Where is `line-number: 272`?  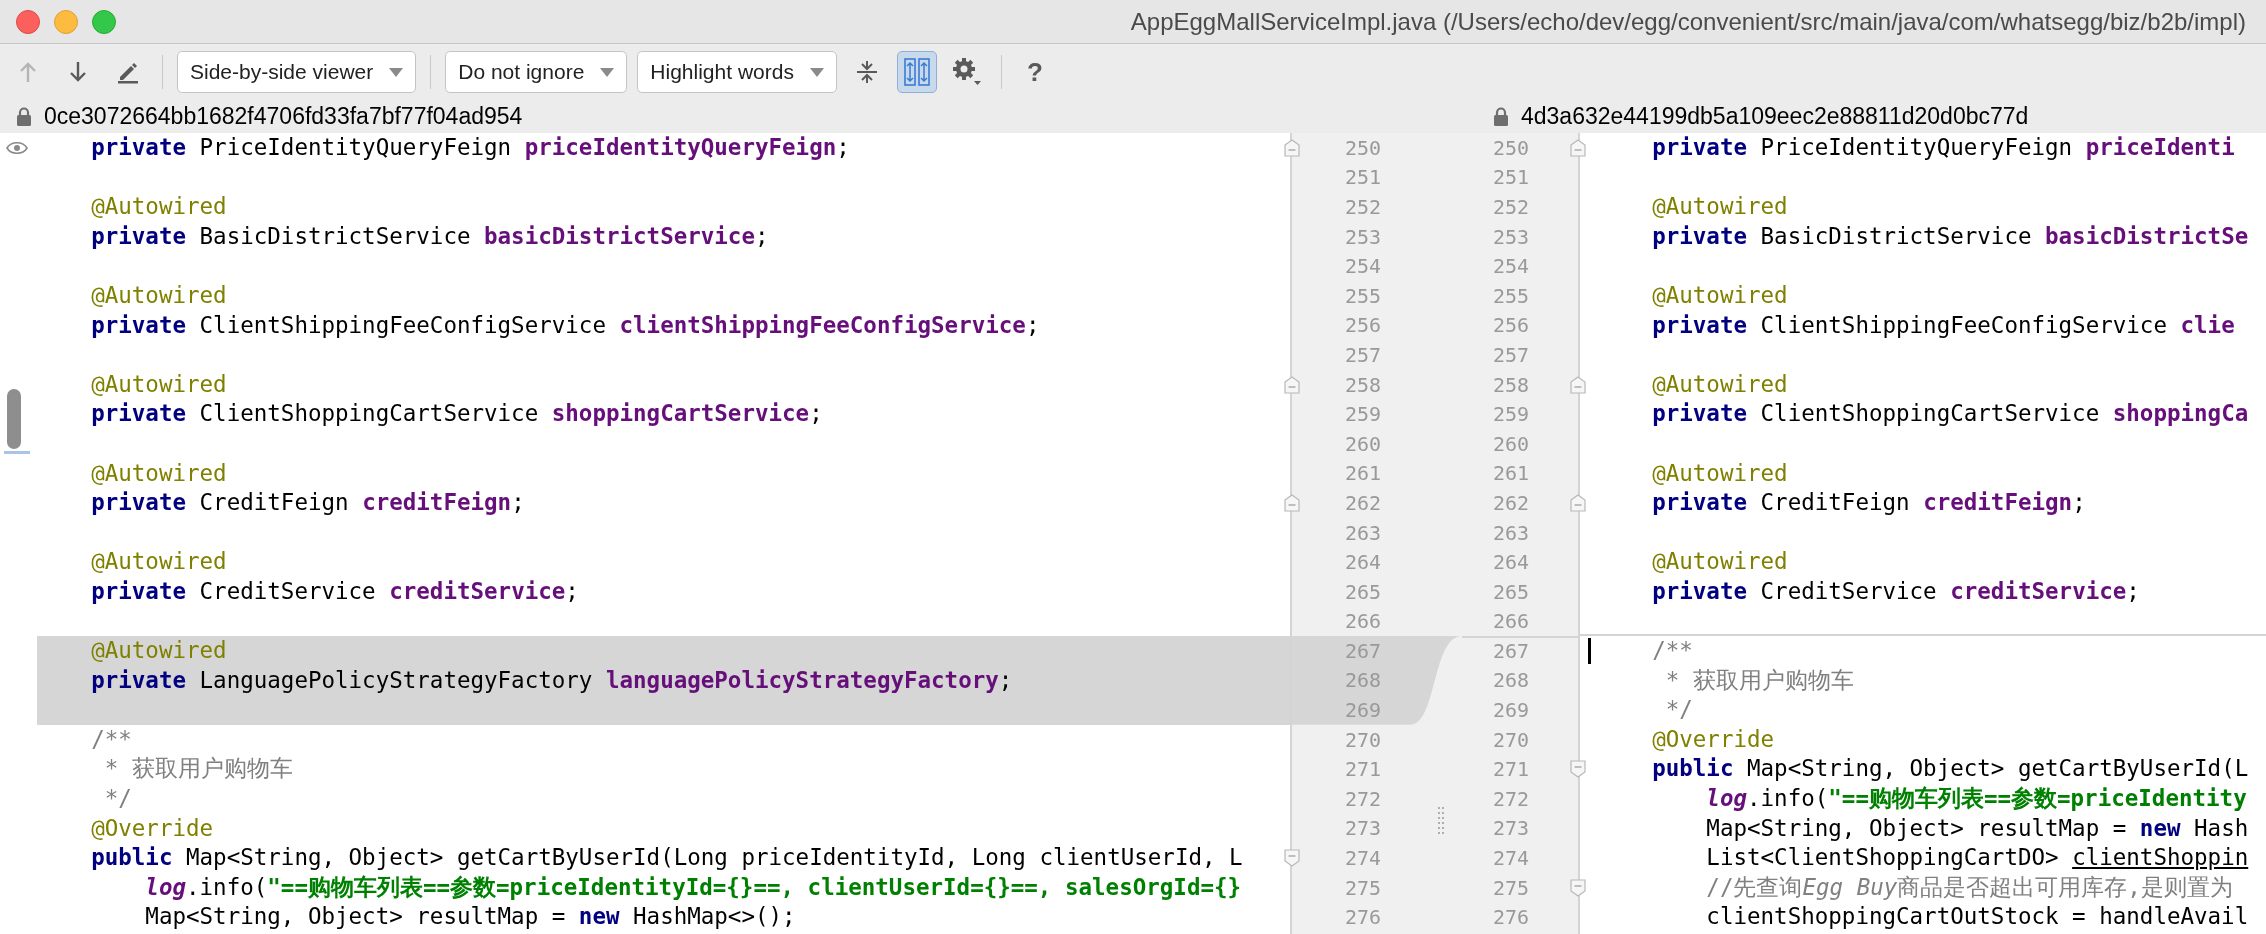 line-number: 272 is located at coordinates (1510, 799).